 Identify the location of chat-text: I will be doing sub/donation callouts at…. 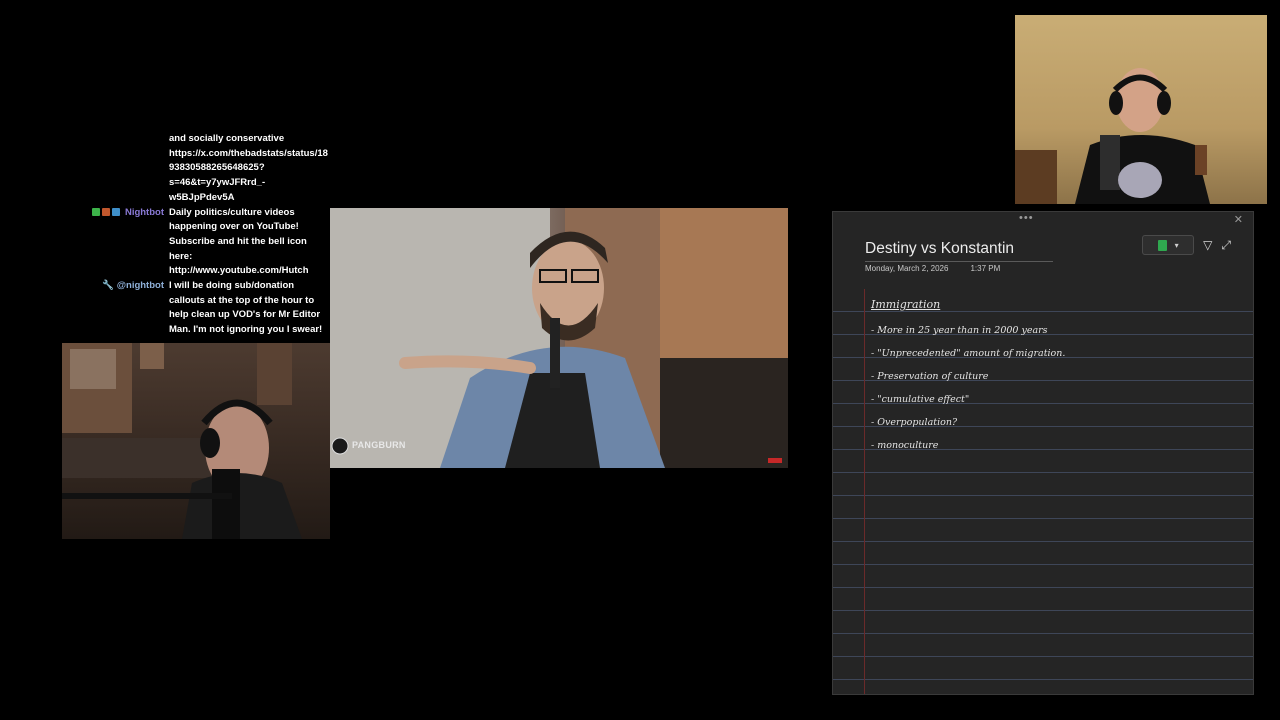
(246, 308).